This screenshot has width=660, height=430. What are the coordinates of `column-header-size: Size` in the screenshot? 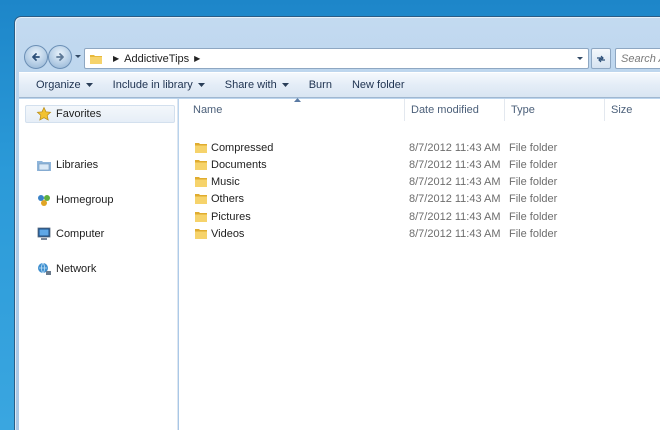 It's located at (632, 110).